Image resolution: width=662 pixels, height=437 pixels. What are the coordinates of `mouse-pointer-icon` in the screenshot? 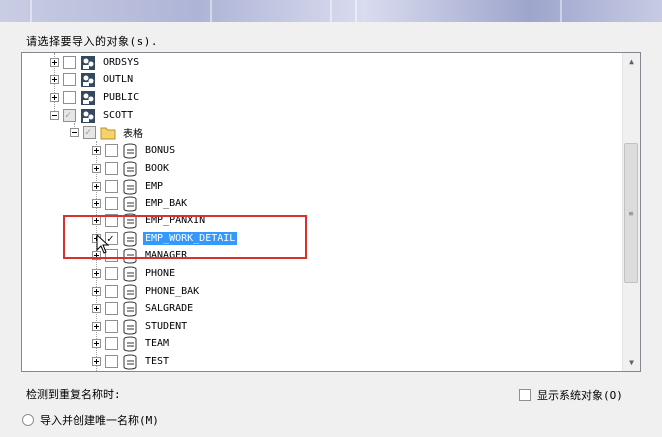 It's located at (103, 245).